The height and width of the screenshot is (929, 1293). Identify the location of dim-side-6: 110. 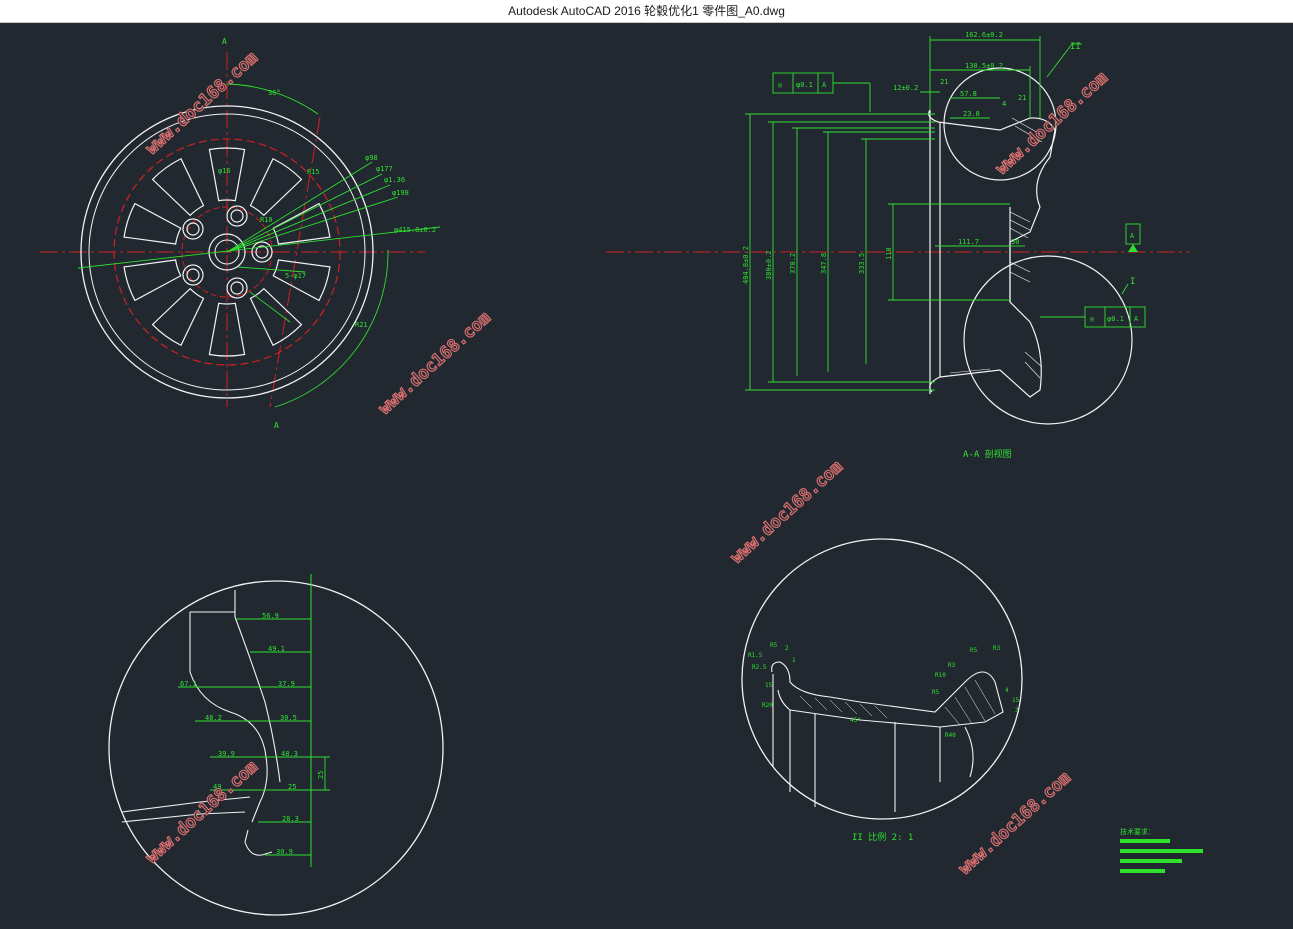
(889, 253).